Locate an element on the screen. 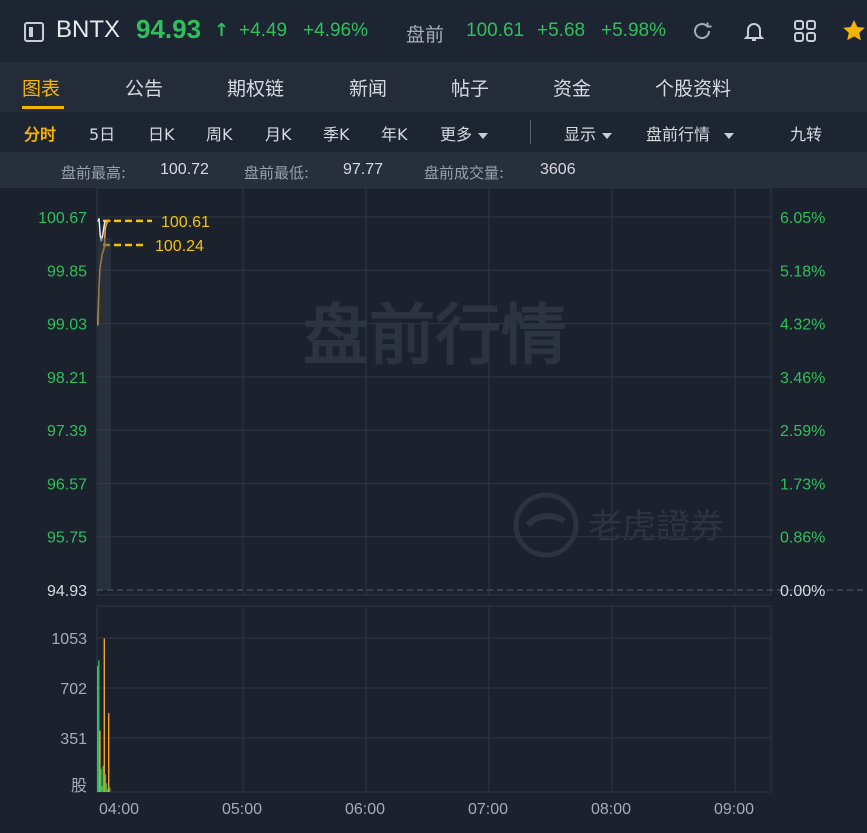 Image resolution: width=867 pixels, height=833 pixels. tab-posts: 帖子 is located at coordinates (470, 87).